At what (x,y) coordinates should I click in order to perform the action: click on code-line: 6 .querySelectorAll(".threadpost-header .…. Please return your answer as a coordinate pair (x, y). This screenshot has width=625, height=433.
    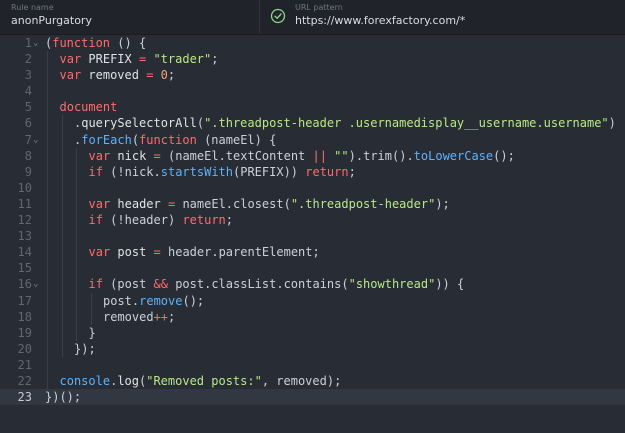
    Looking at the image, I should click on (312, 123).